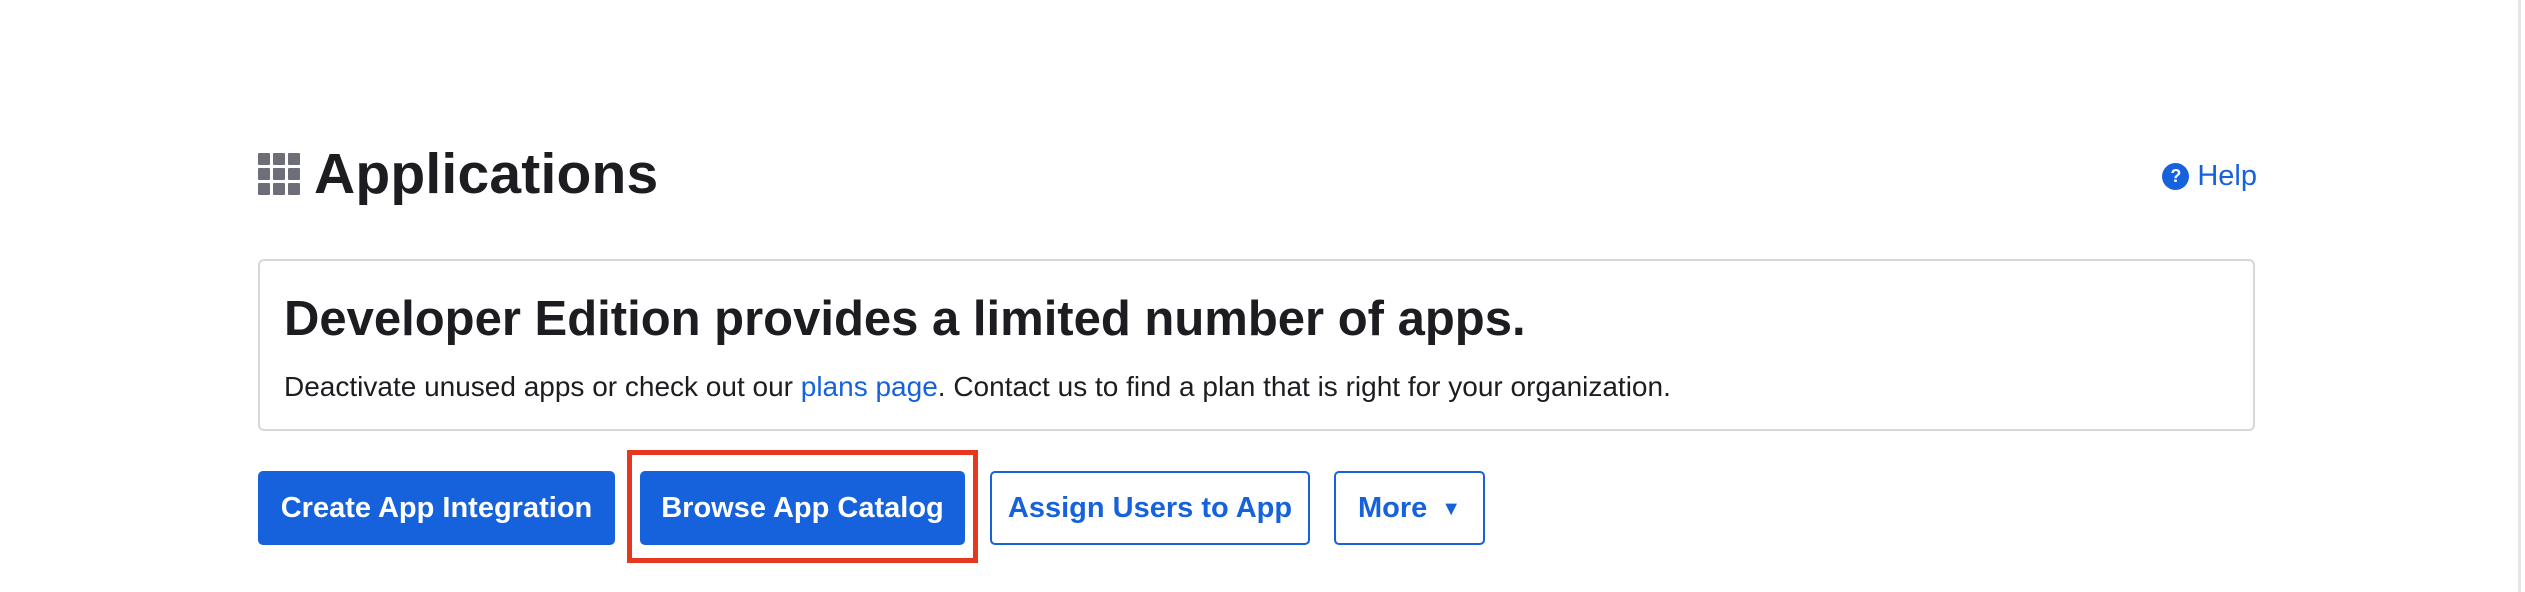 This screenshot has height=592, width=2525. Describe the element at coordinates (1392, 507) in the screenshot. I see `more-label: More` at that location.